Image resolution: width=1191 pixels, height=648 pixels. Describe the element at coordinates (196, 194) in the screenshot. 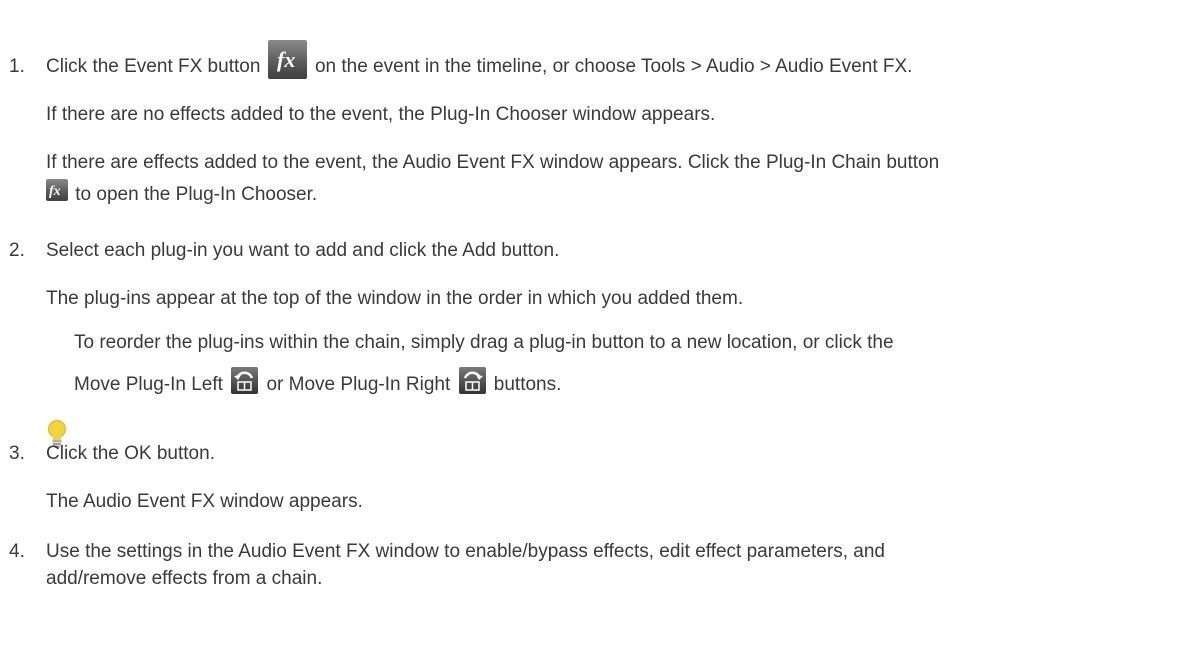

I see `step-1-effects-para-line2-text: to open the Plug-In Chooser.` at that location.